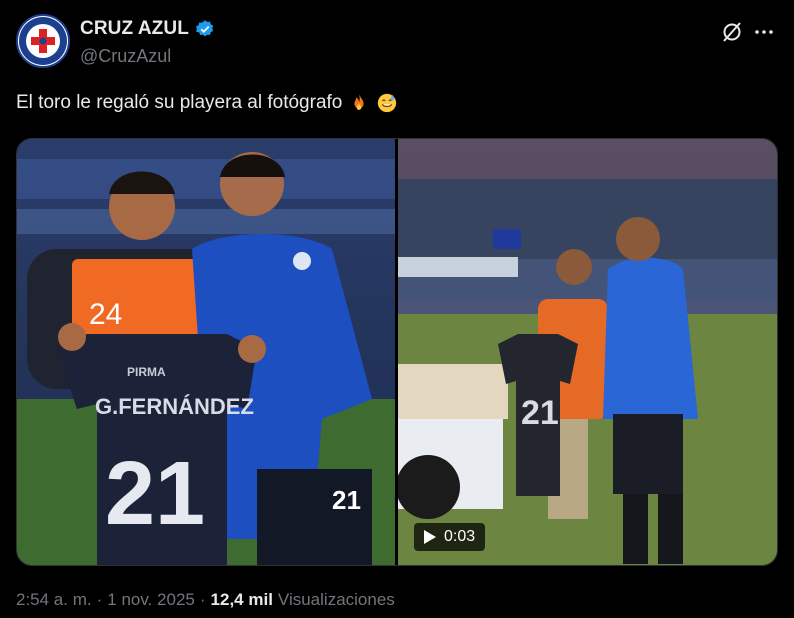 This screenshot has height=618, width=794. I want to click on cruz-azul-crest-icon, so click(43, 41).